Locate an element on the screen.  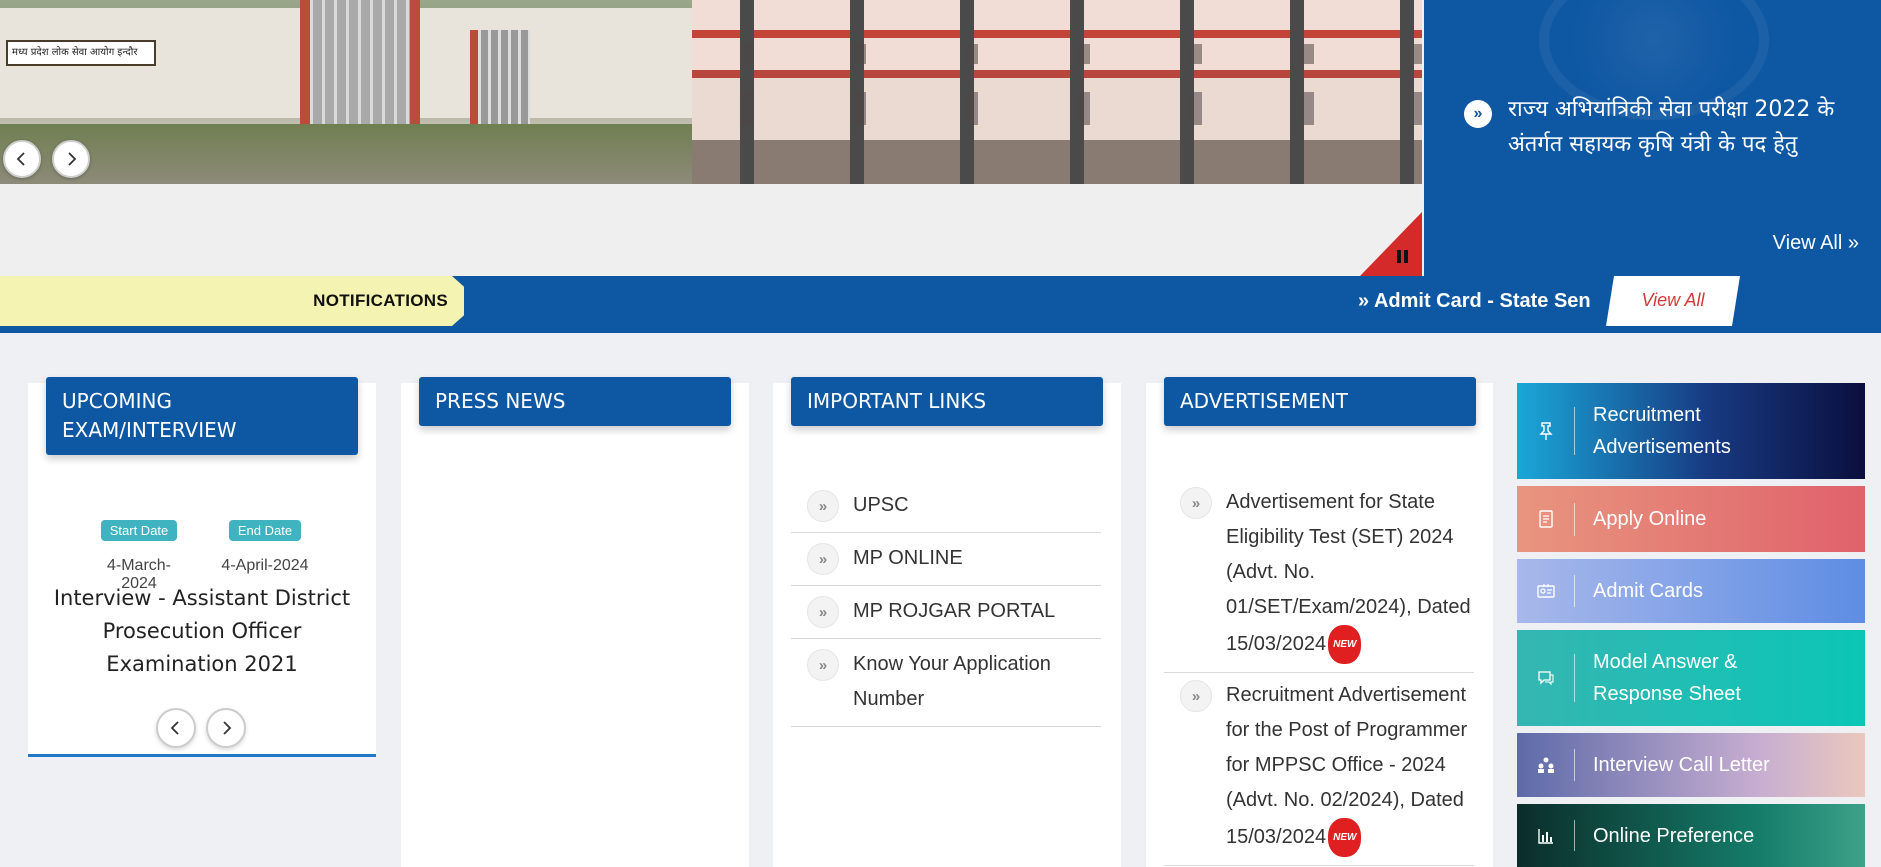
quick-link-label: Apply Online is located at coordinates (1650, 519).